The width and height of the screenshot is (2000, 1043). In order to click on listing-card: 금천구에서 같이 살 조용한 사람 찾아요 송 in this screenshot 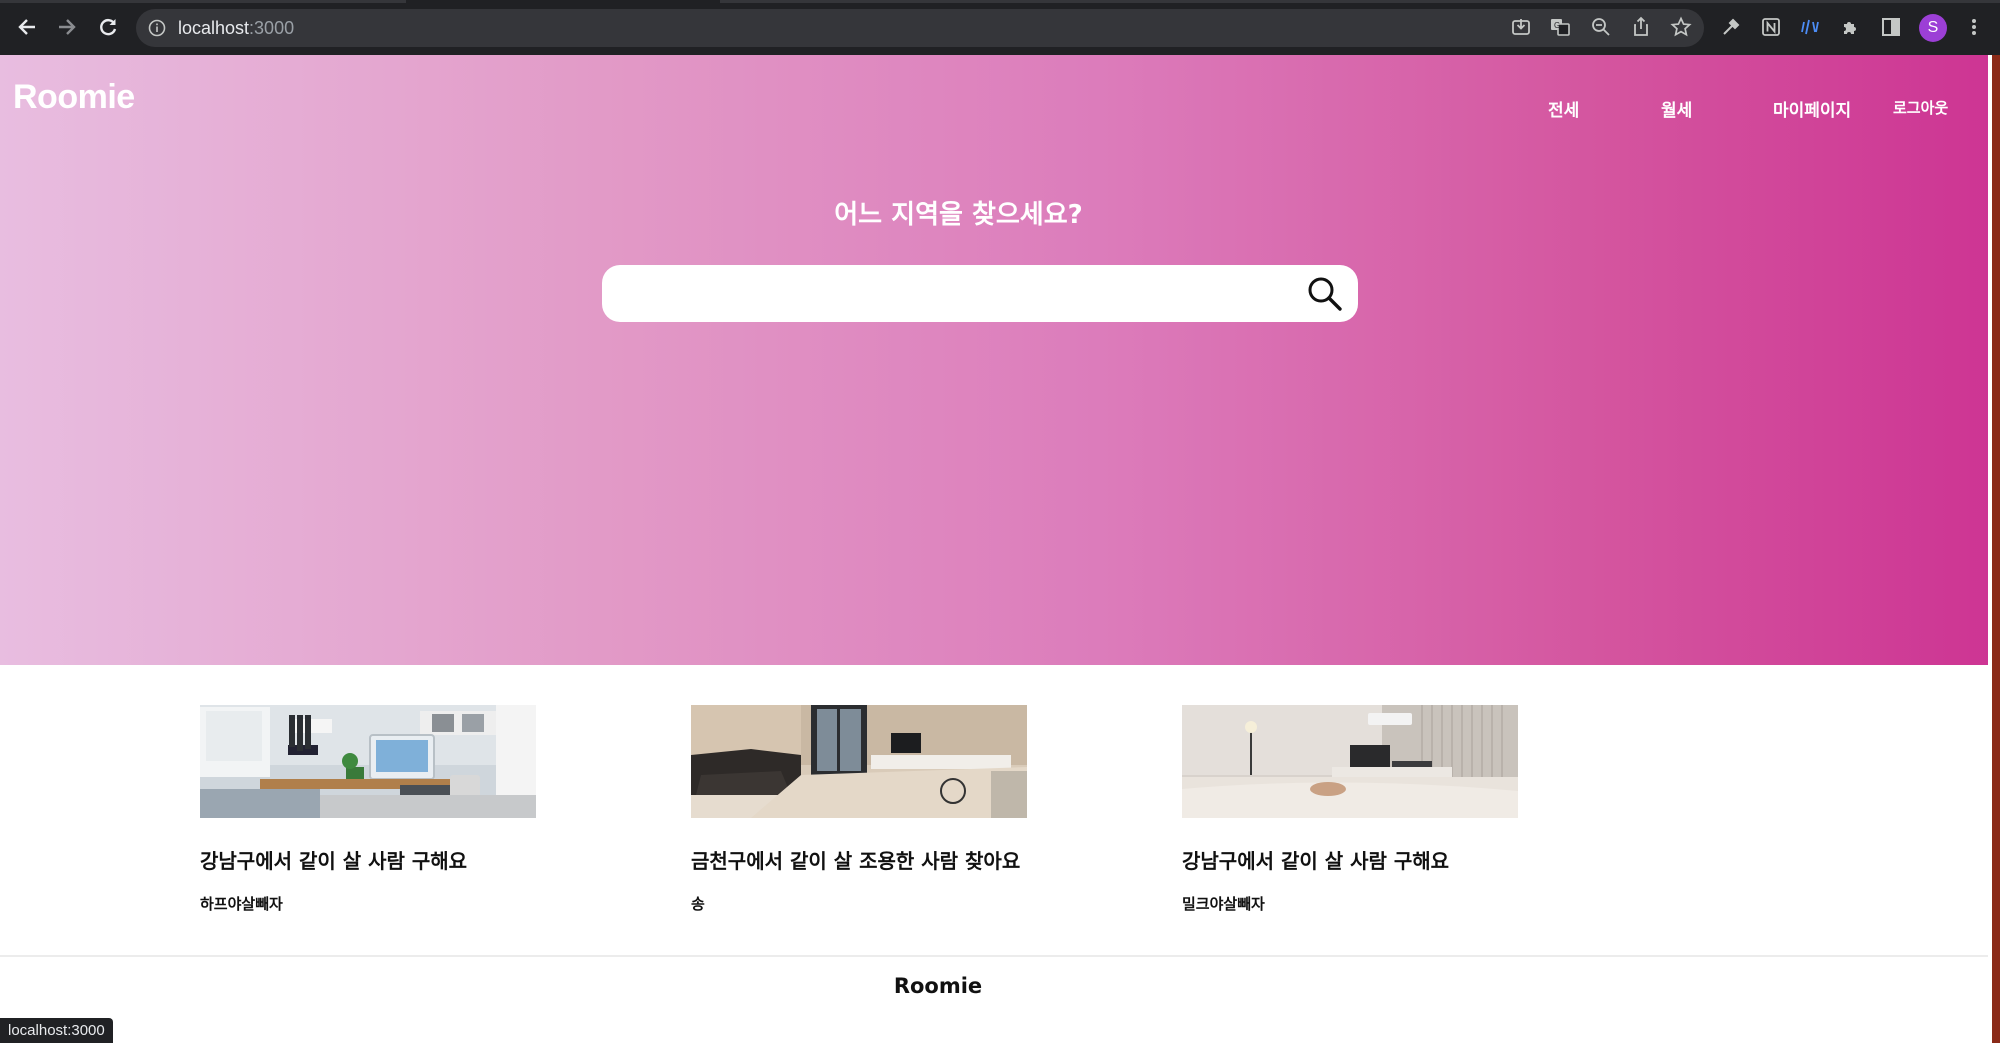, I will do `click(861, 809)`.